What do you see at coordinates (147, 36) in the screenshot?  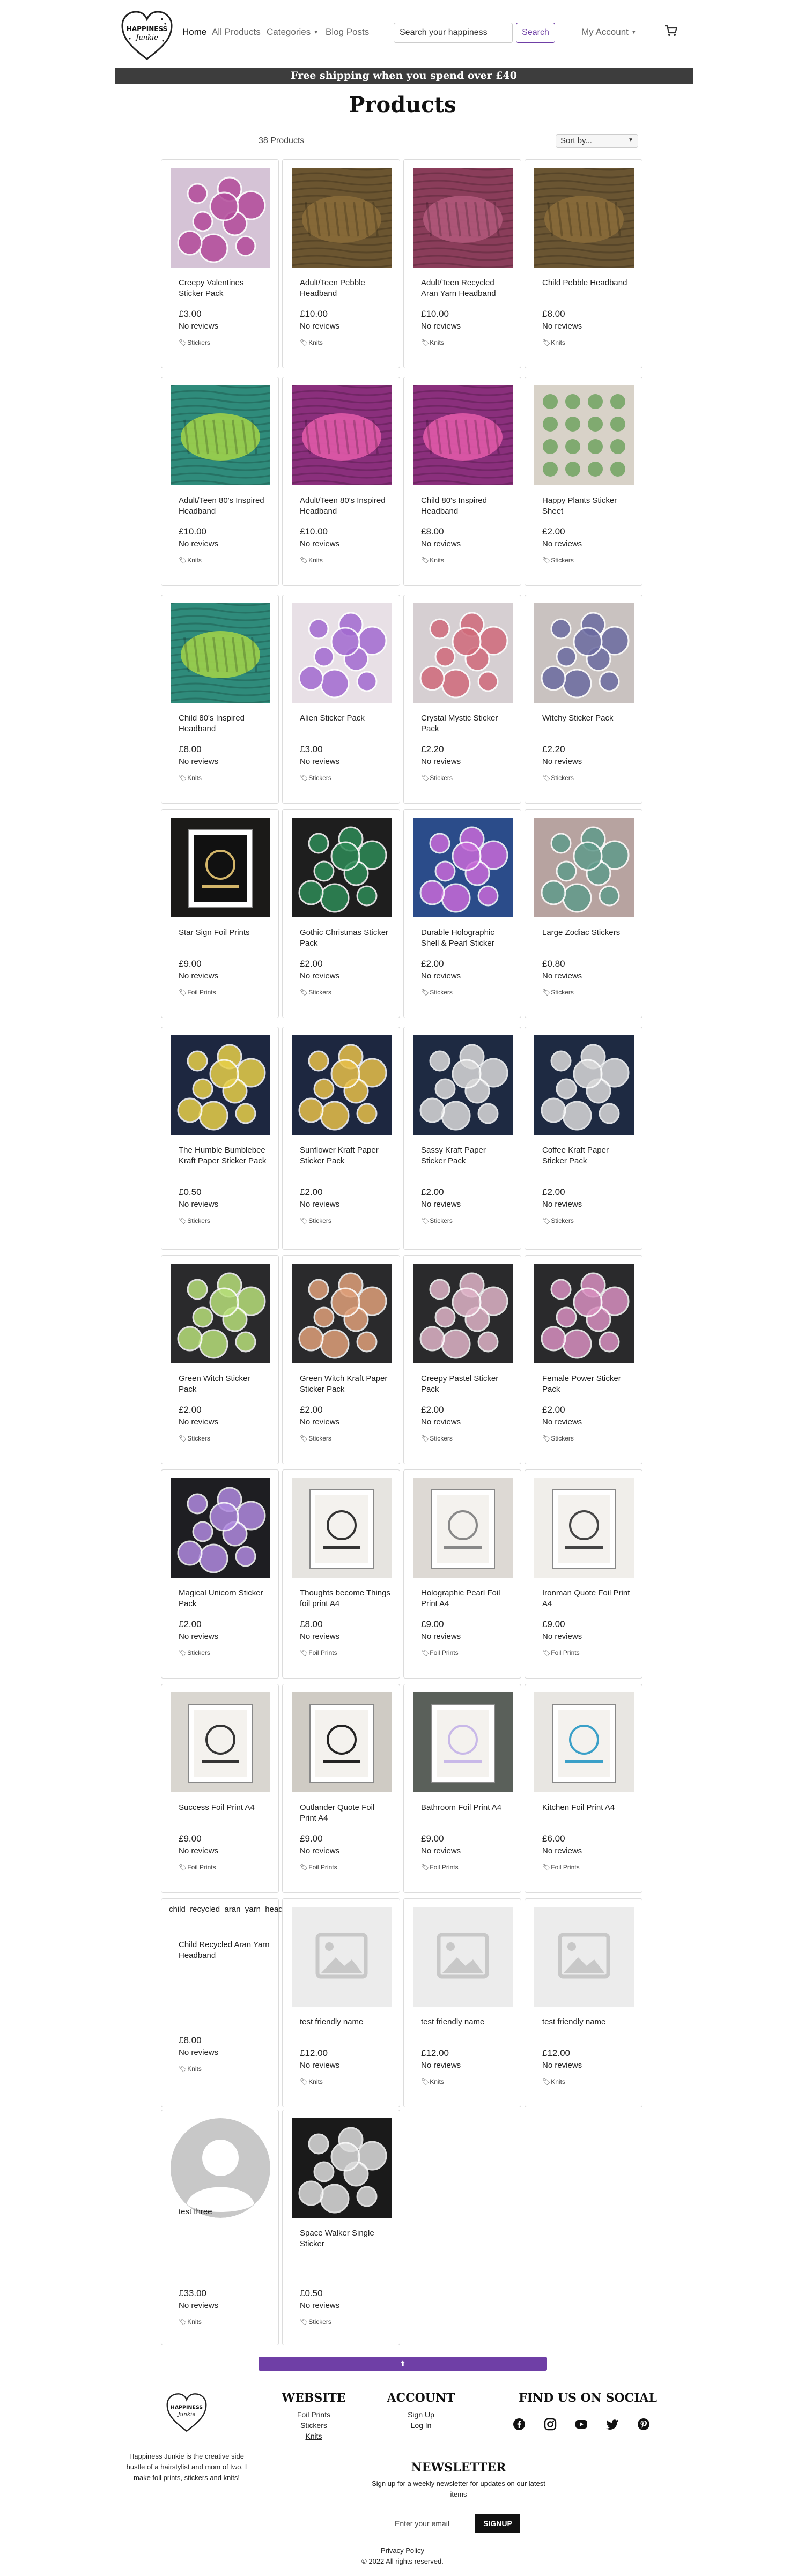 I see `site-logo: HAPPINESS Junkie` at bounding box center [147, 36].